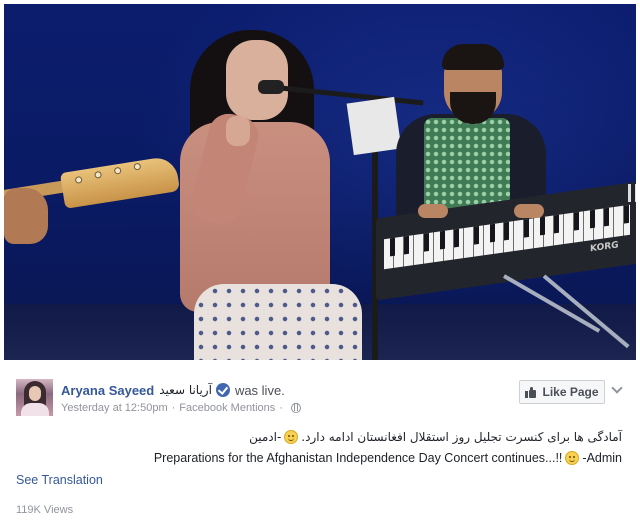  I want to click on see-translation-link: See Translation, so click(59, 480).